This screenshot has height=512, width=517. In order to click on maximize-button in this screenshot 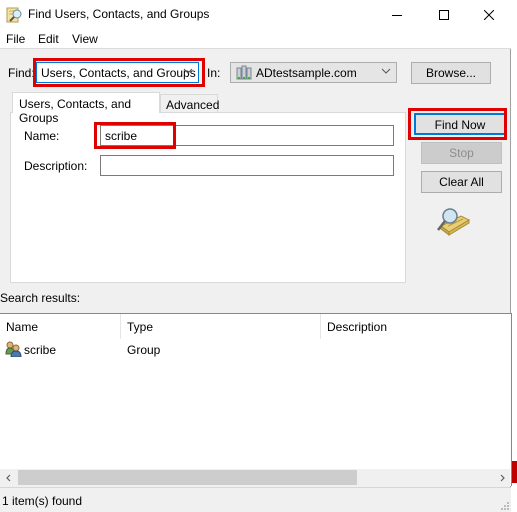, I will do `click(444, 15)`.